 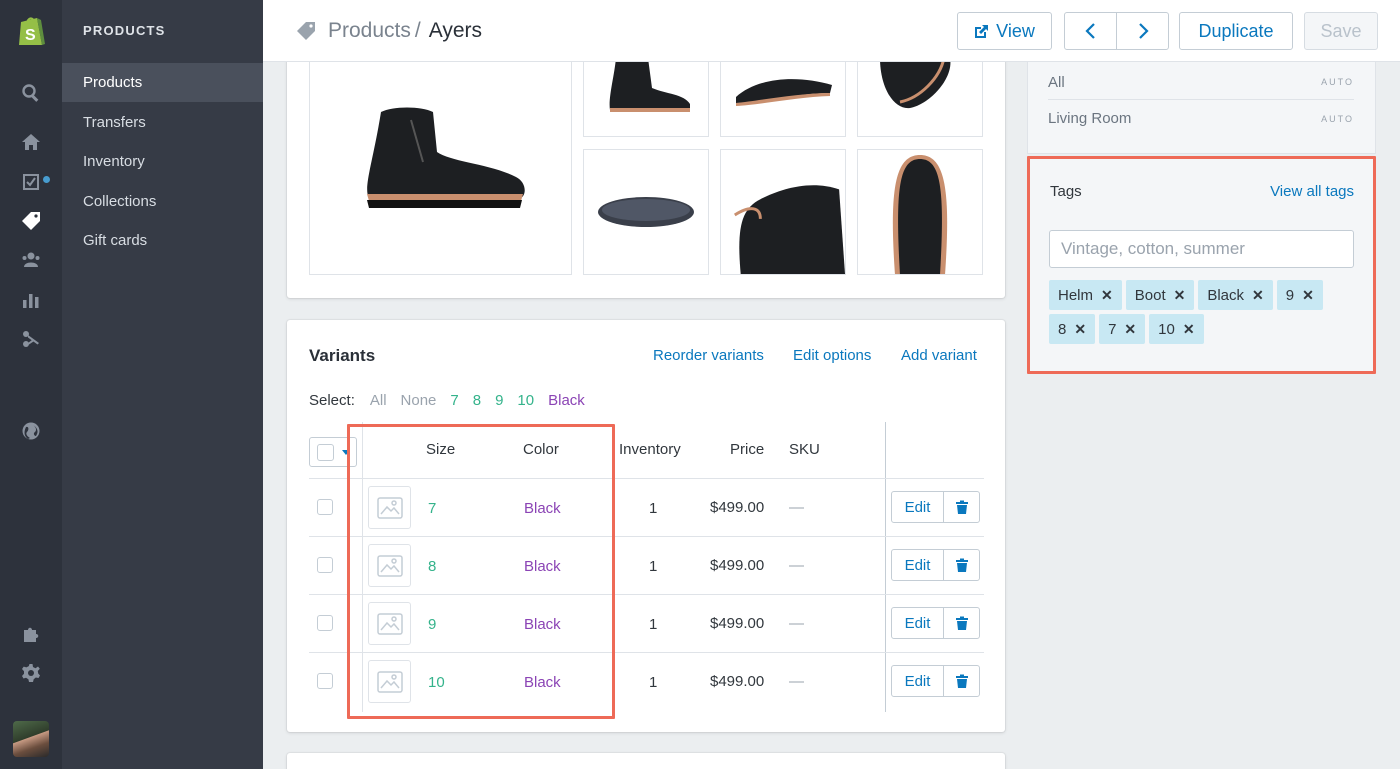 I want to click on column-header-sku: SKU, so click(x=804, y=449).